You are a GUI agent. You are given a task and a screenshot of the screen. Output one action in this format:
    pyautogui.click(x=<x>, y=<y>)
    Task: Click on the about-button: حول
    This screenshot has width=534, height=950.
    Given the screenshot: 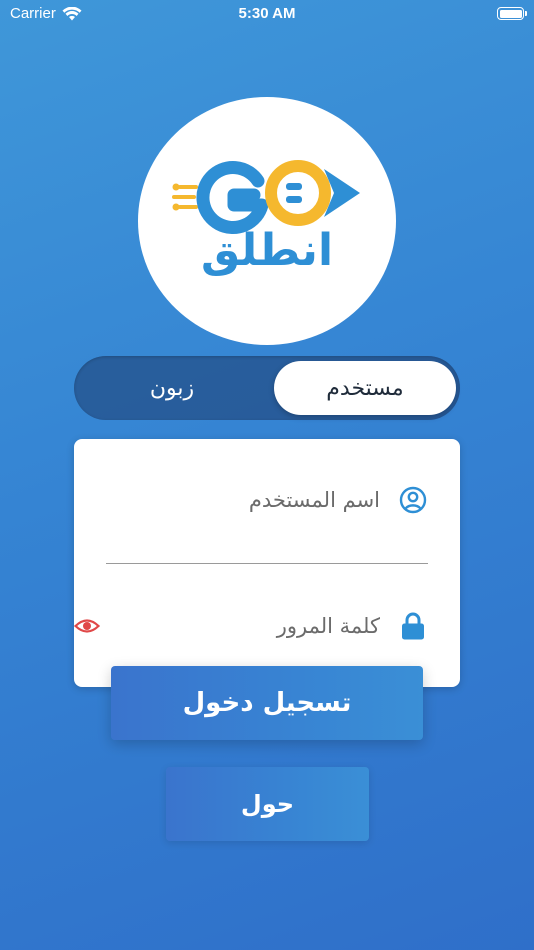 What is the action you would take?
    pyautogui.click(x=267, y=804)
    